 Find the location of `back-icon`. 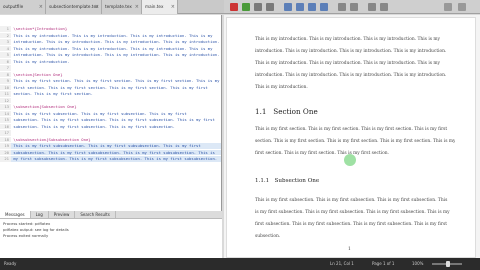

back-icon is located at coordinates (258, 7).